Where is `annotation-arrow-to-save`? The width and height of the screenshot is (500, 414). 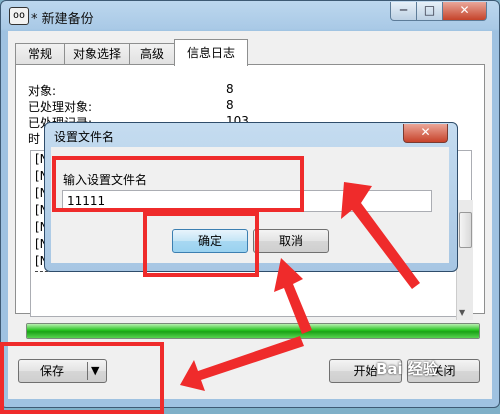 annotation-arrow-to-save is located at coordinates (242, 363).